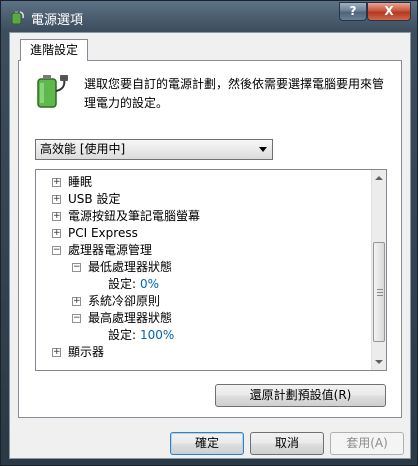 The width and height of the screenshot is (418, 466). I want to click on setting-value: 0%, so click(149, 284).